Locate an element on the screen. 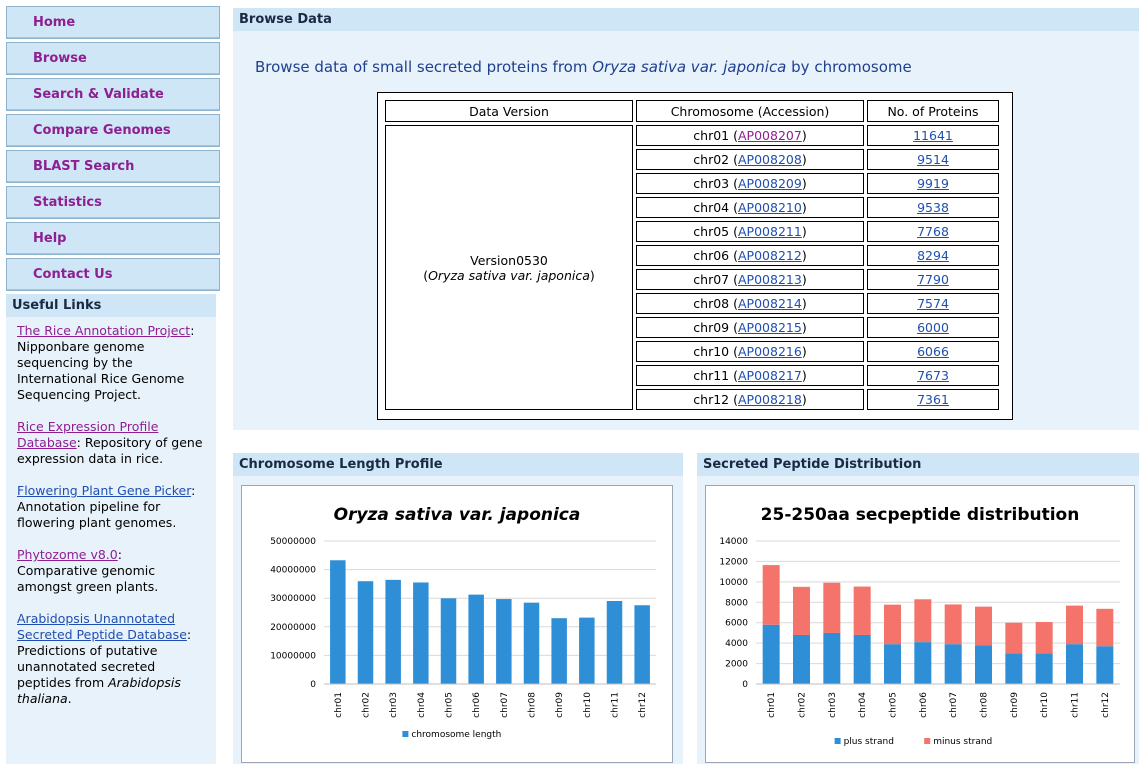 Image resolution: width=1143 pixels, height=764 pixels. nav-compare-genomes: Compare Genomes is located at coordinates (113, 130).